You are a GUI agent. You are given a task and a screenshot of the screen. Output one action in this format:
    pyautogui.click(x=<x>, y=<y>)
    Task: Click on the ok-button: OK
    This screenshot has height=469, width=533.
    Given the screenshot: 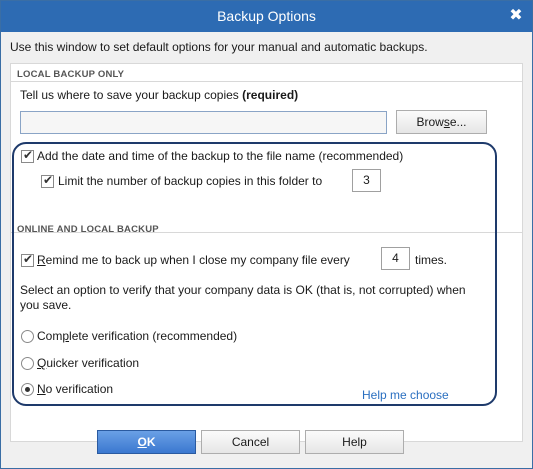 What is the action you would take?
    pyautogui.click(x=146, y=442)
    